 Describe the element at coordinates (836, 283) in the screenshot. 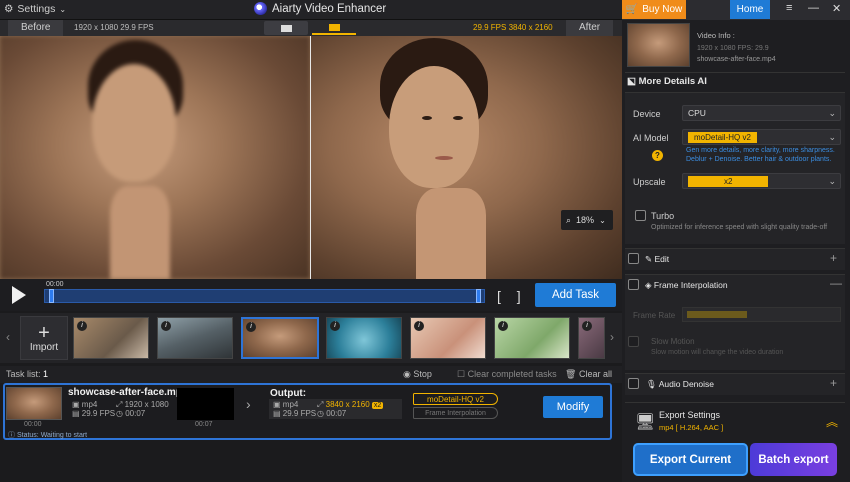

I see `collapse-minus-icon: —` at that location.